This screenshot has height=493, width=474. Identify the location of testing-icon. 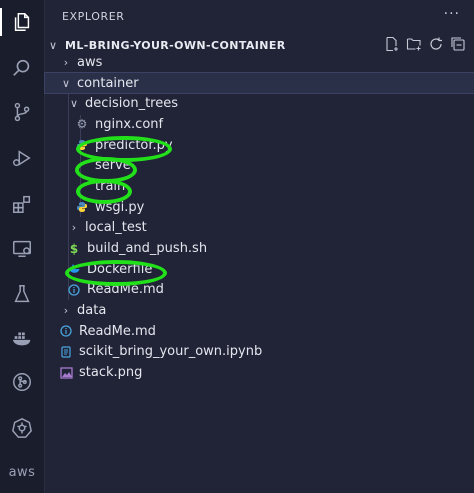
(22, 294).